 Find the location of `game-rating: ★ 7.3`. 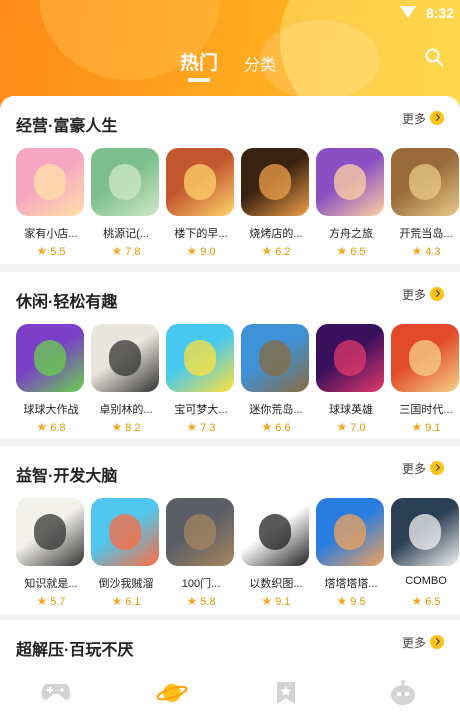

game-rating: ★ 7.3 is located at coordinates (201, 427).